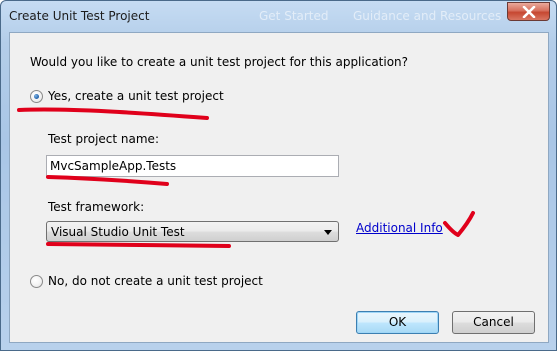  What do you see at coordinates (79, 16) in the screenshot?
I see `window-title: Create Unit Test Project` at bounding box center [79, 16].